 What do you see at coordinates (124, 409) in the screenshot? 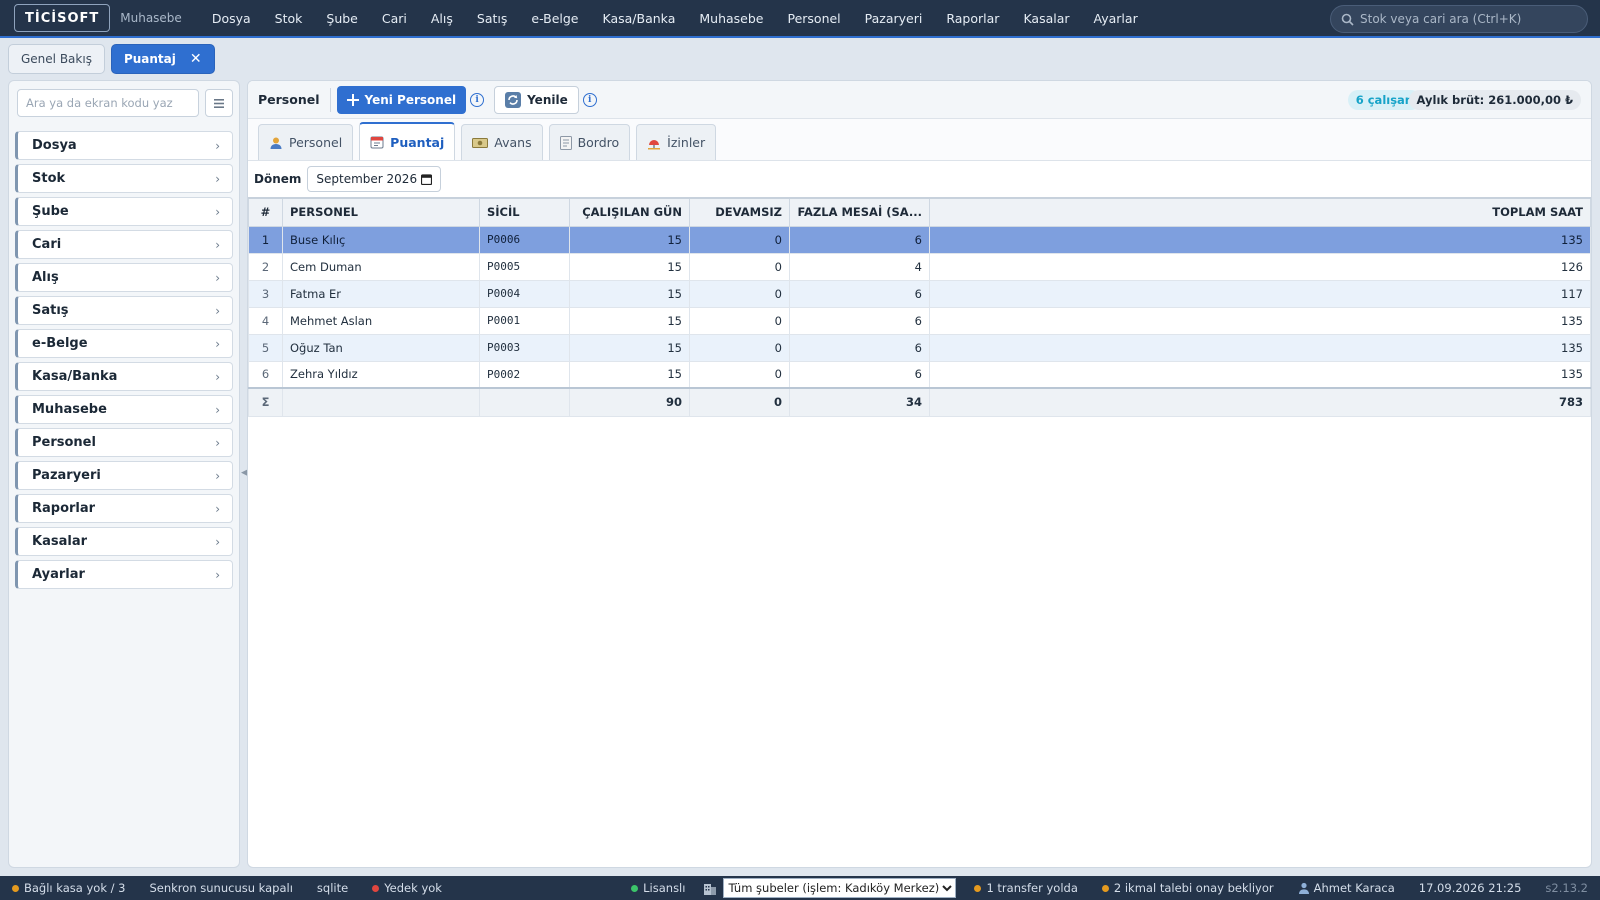
I see `nav-item-muhasebe: Muhasebe ›` at bounding box center [124, 409].